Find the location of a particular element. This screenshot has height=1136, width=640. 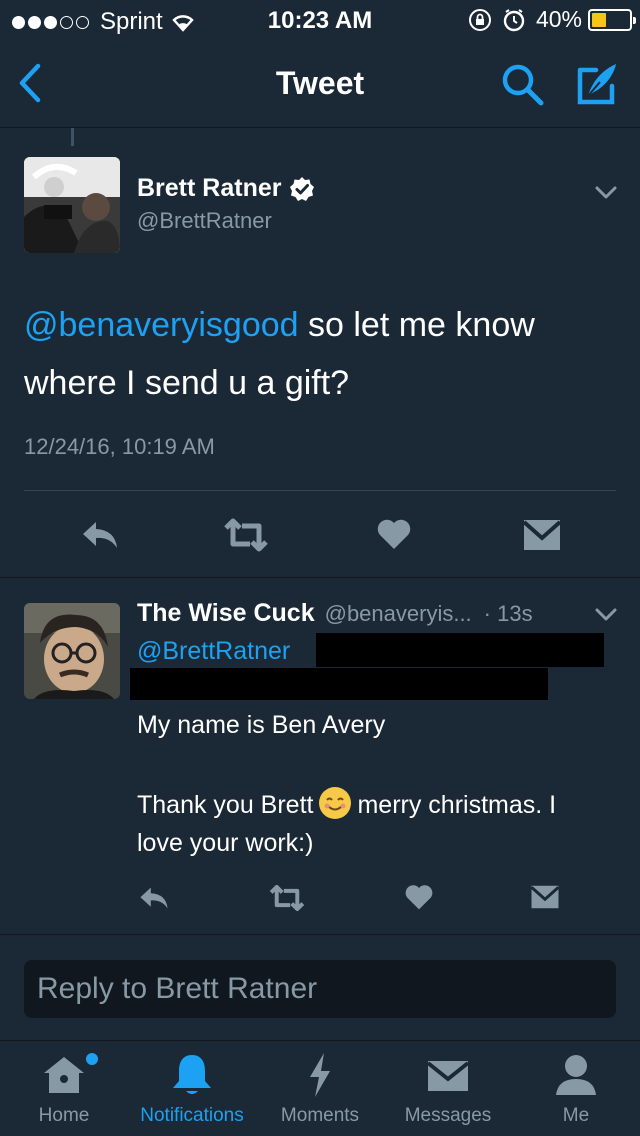

mention-link: @benaveryisgood is located at coordinates (161, 325).